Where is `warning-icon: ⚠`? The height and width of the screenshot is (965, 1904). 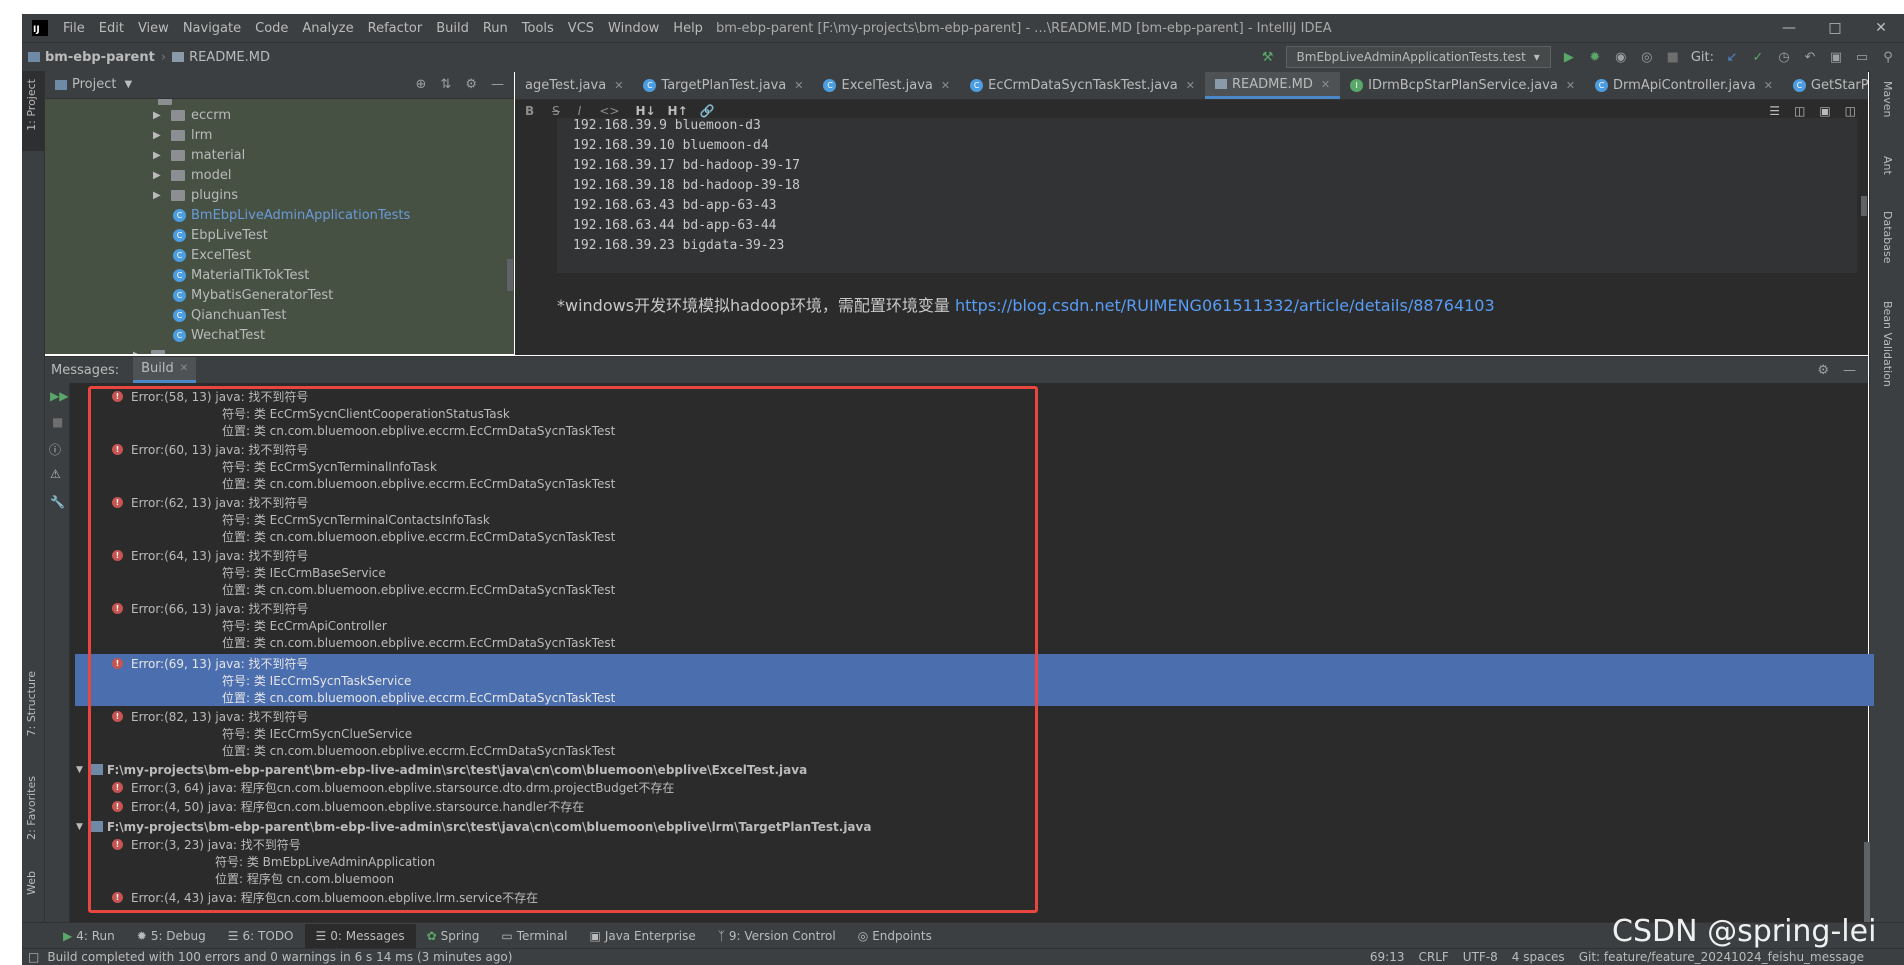 warning-icon: ⚠ is located at coordinates (55, 474).